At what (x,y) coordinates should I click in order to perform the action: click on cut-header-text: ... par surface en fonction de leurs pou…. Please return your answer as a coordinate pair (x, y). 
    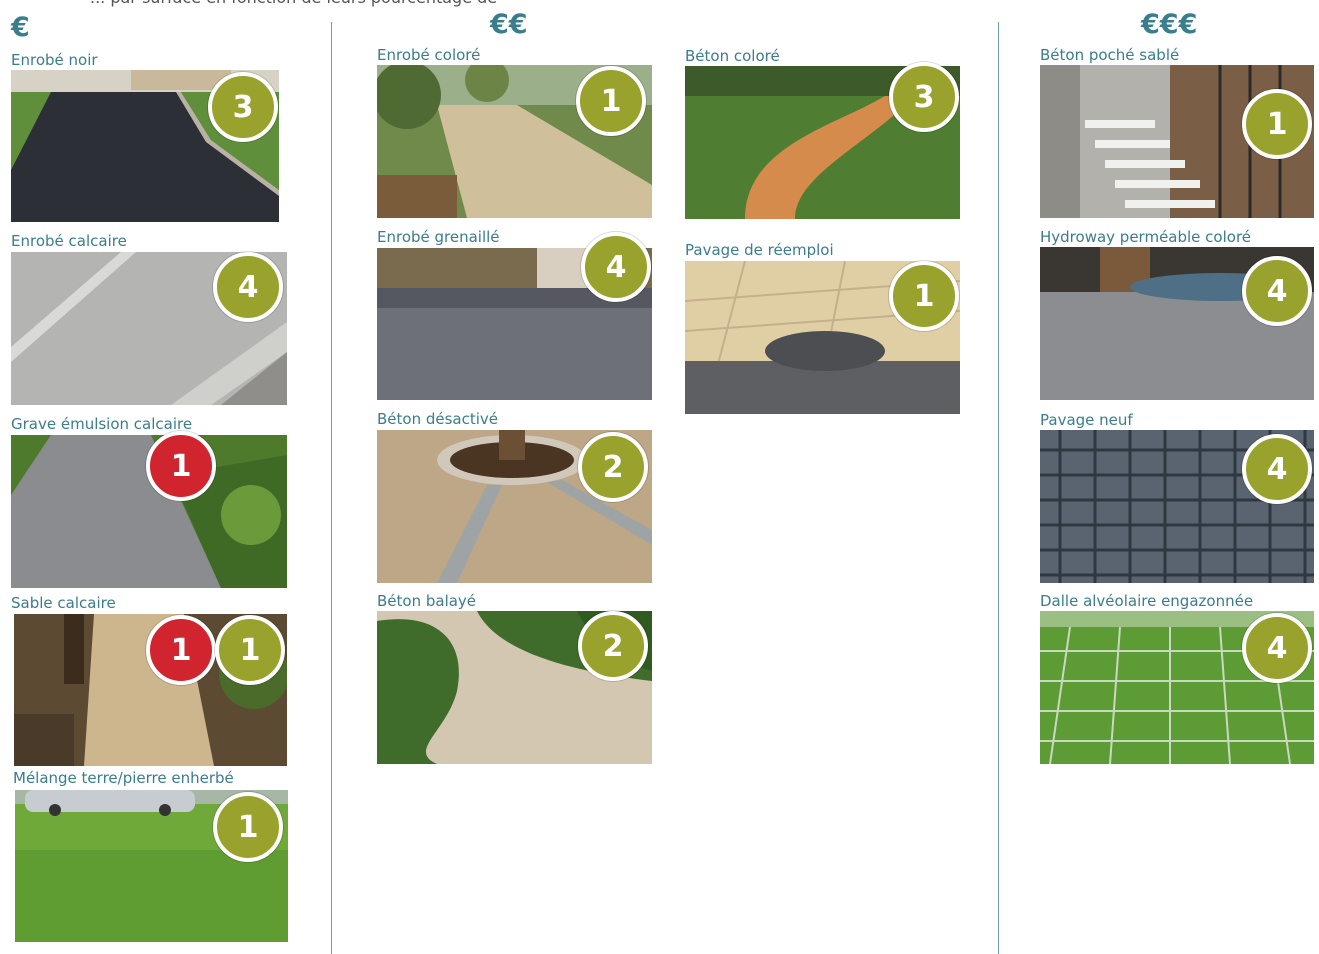
    Looking at the image, I should click on (280, 4).